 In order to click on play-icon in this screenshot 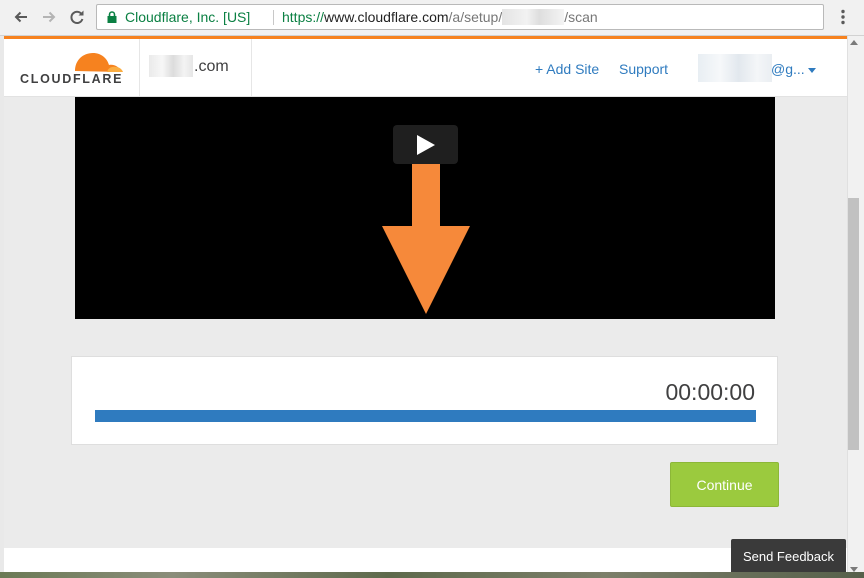, I will do `click(426, 145)`.